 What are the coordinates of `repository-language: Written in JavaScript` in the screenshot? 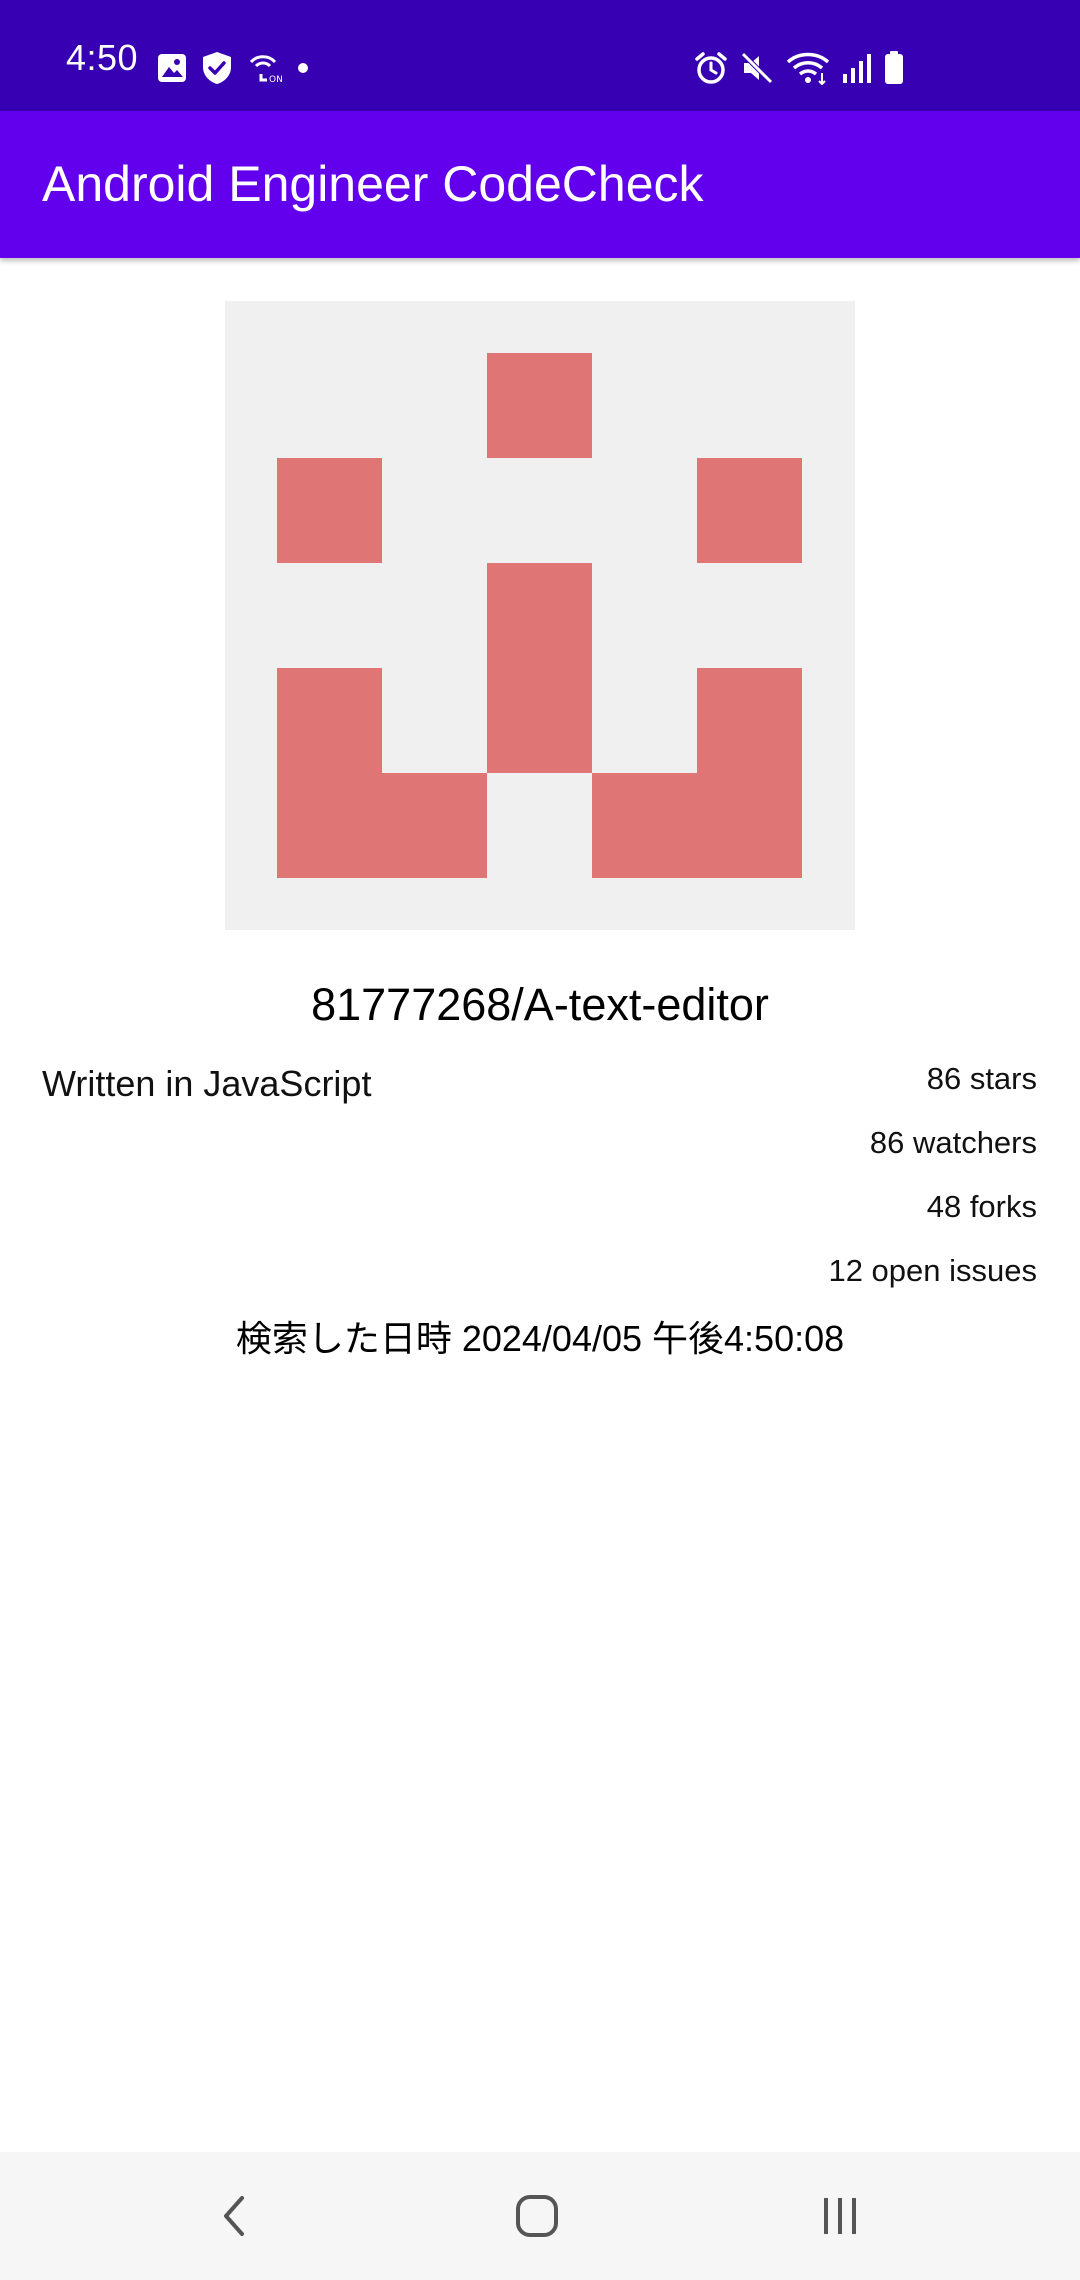 It's located at (207, 1083).